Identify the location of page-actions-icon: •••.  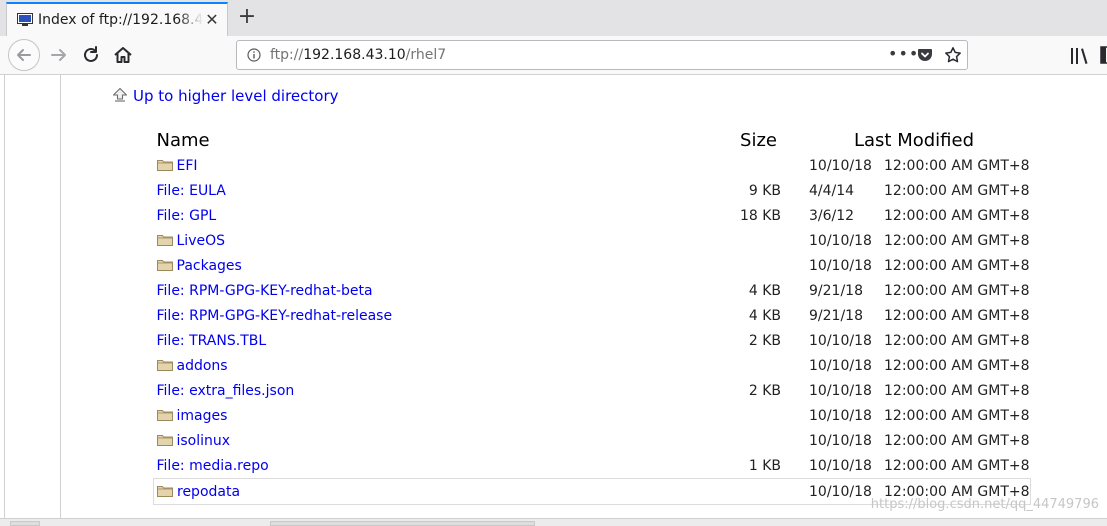
(903, 53).